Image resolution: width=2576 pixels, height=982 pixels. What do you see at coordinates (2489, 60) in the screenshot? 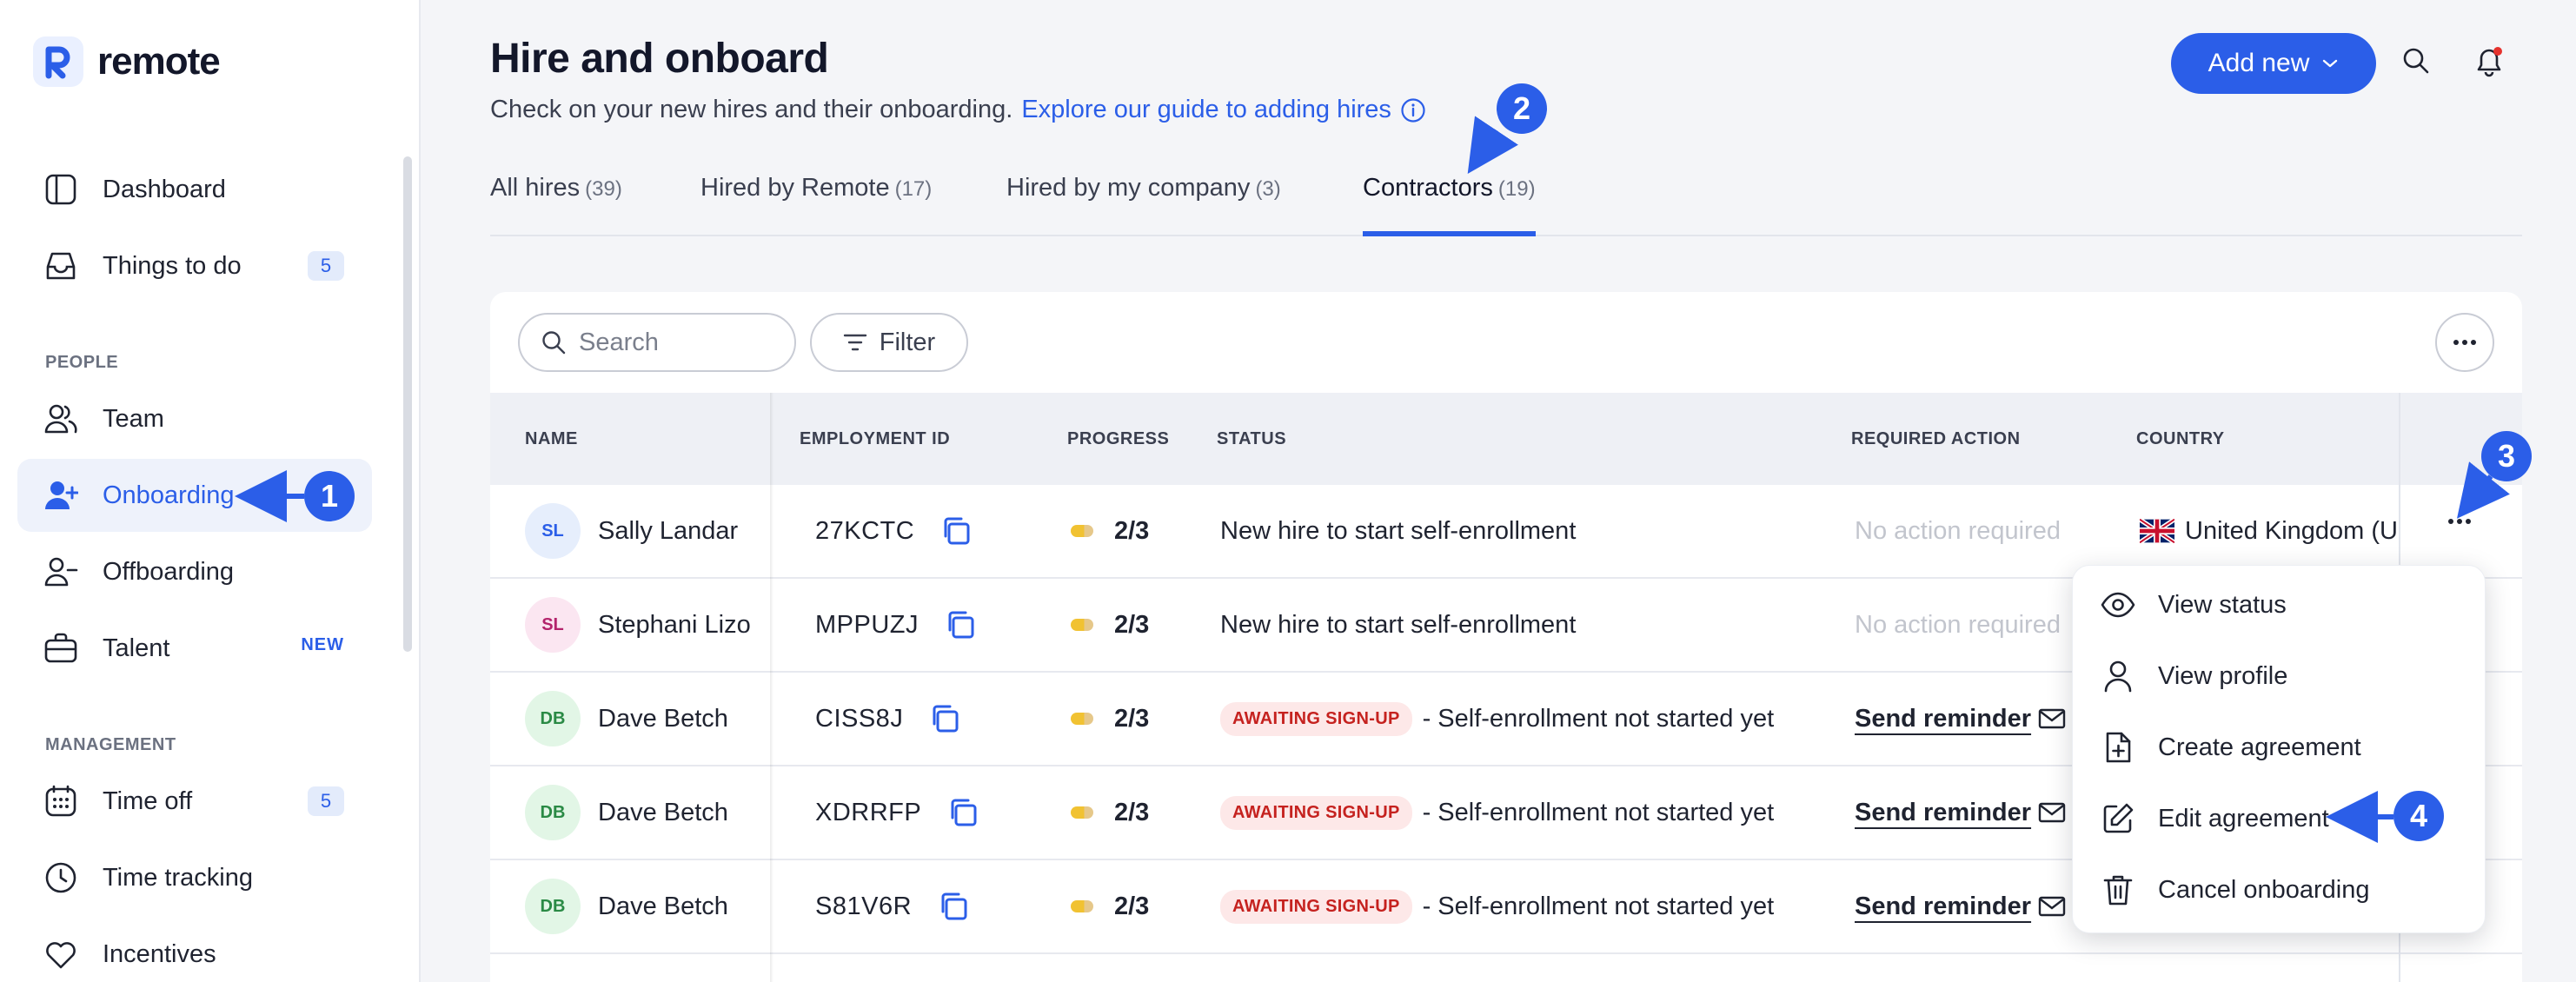
I see `notification-bell-icon` at bounding box center [2489, 60].